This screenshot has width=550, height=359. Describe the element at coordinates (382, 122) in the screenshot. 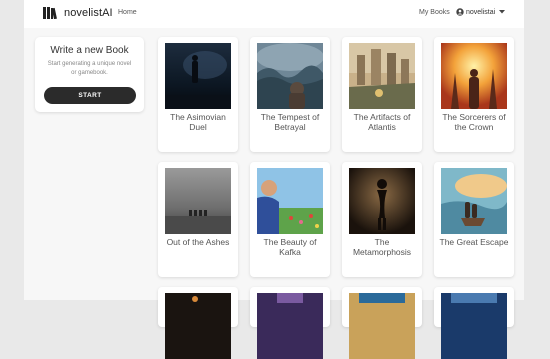

I see `book-title: The Artifacts of Atlantis` at that location.